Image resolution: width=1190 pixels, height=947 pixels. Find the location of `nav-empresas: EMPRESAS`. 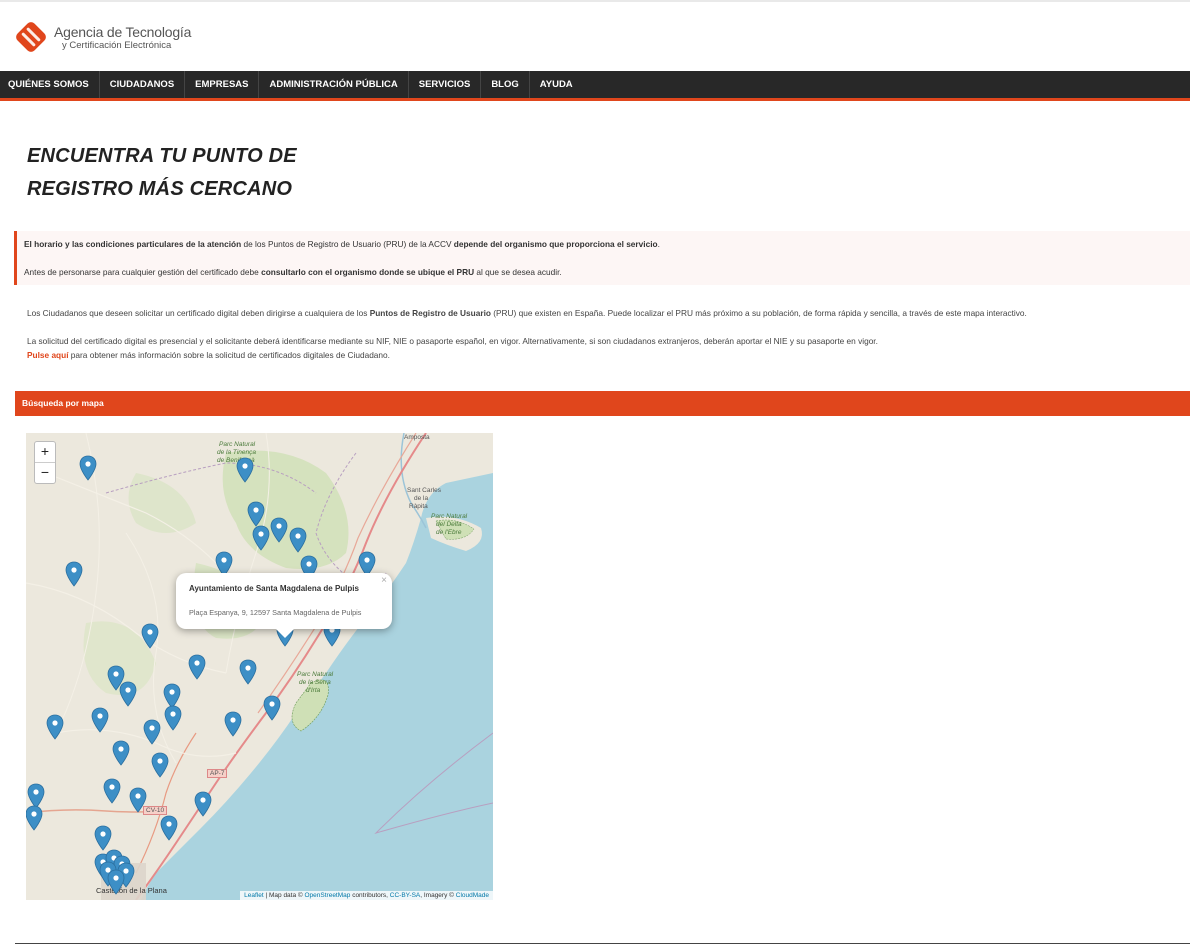

nav-empresas: EMPRESAS is located at coordinates (222, 84).